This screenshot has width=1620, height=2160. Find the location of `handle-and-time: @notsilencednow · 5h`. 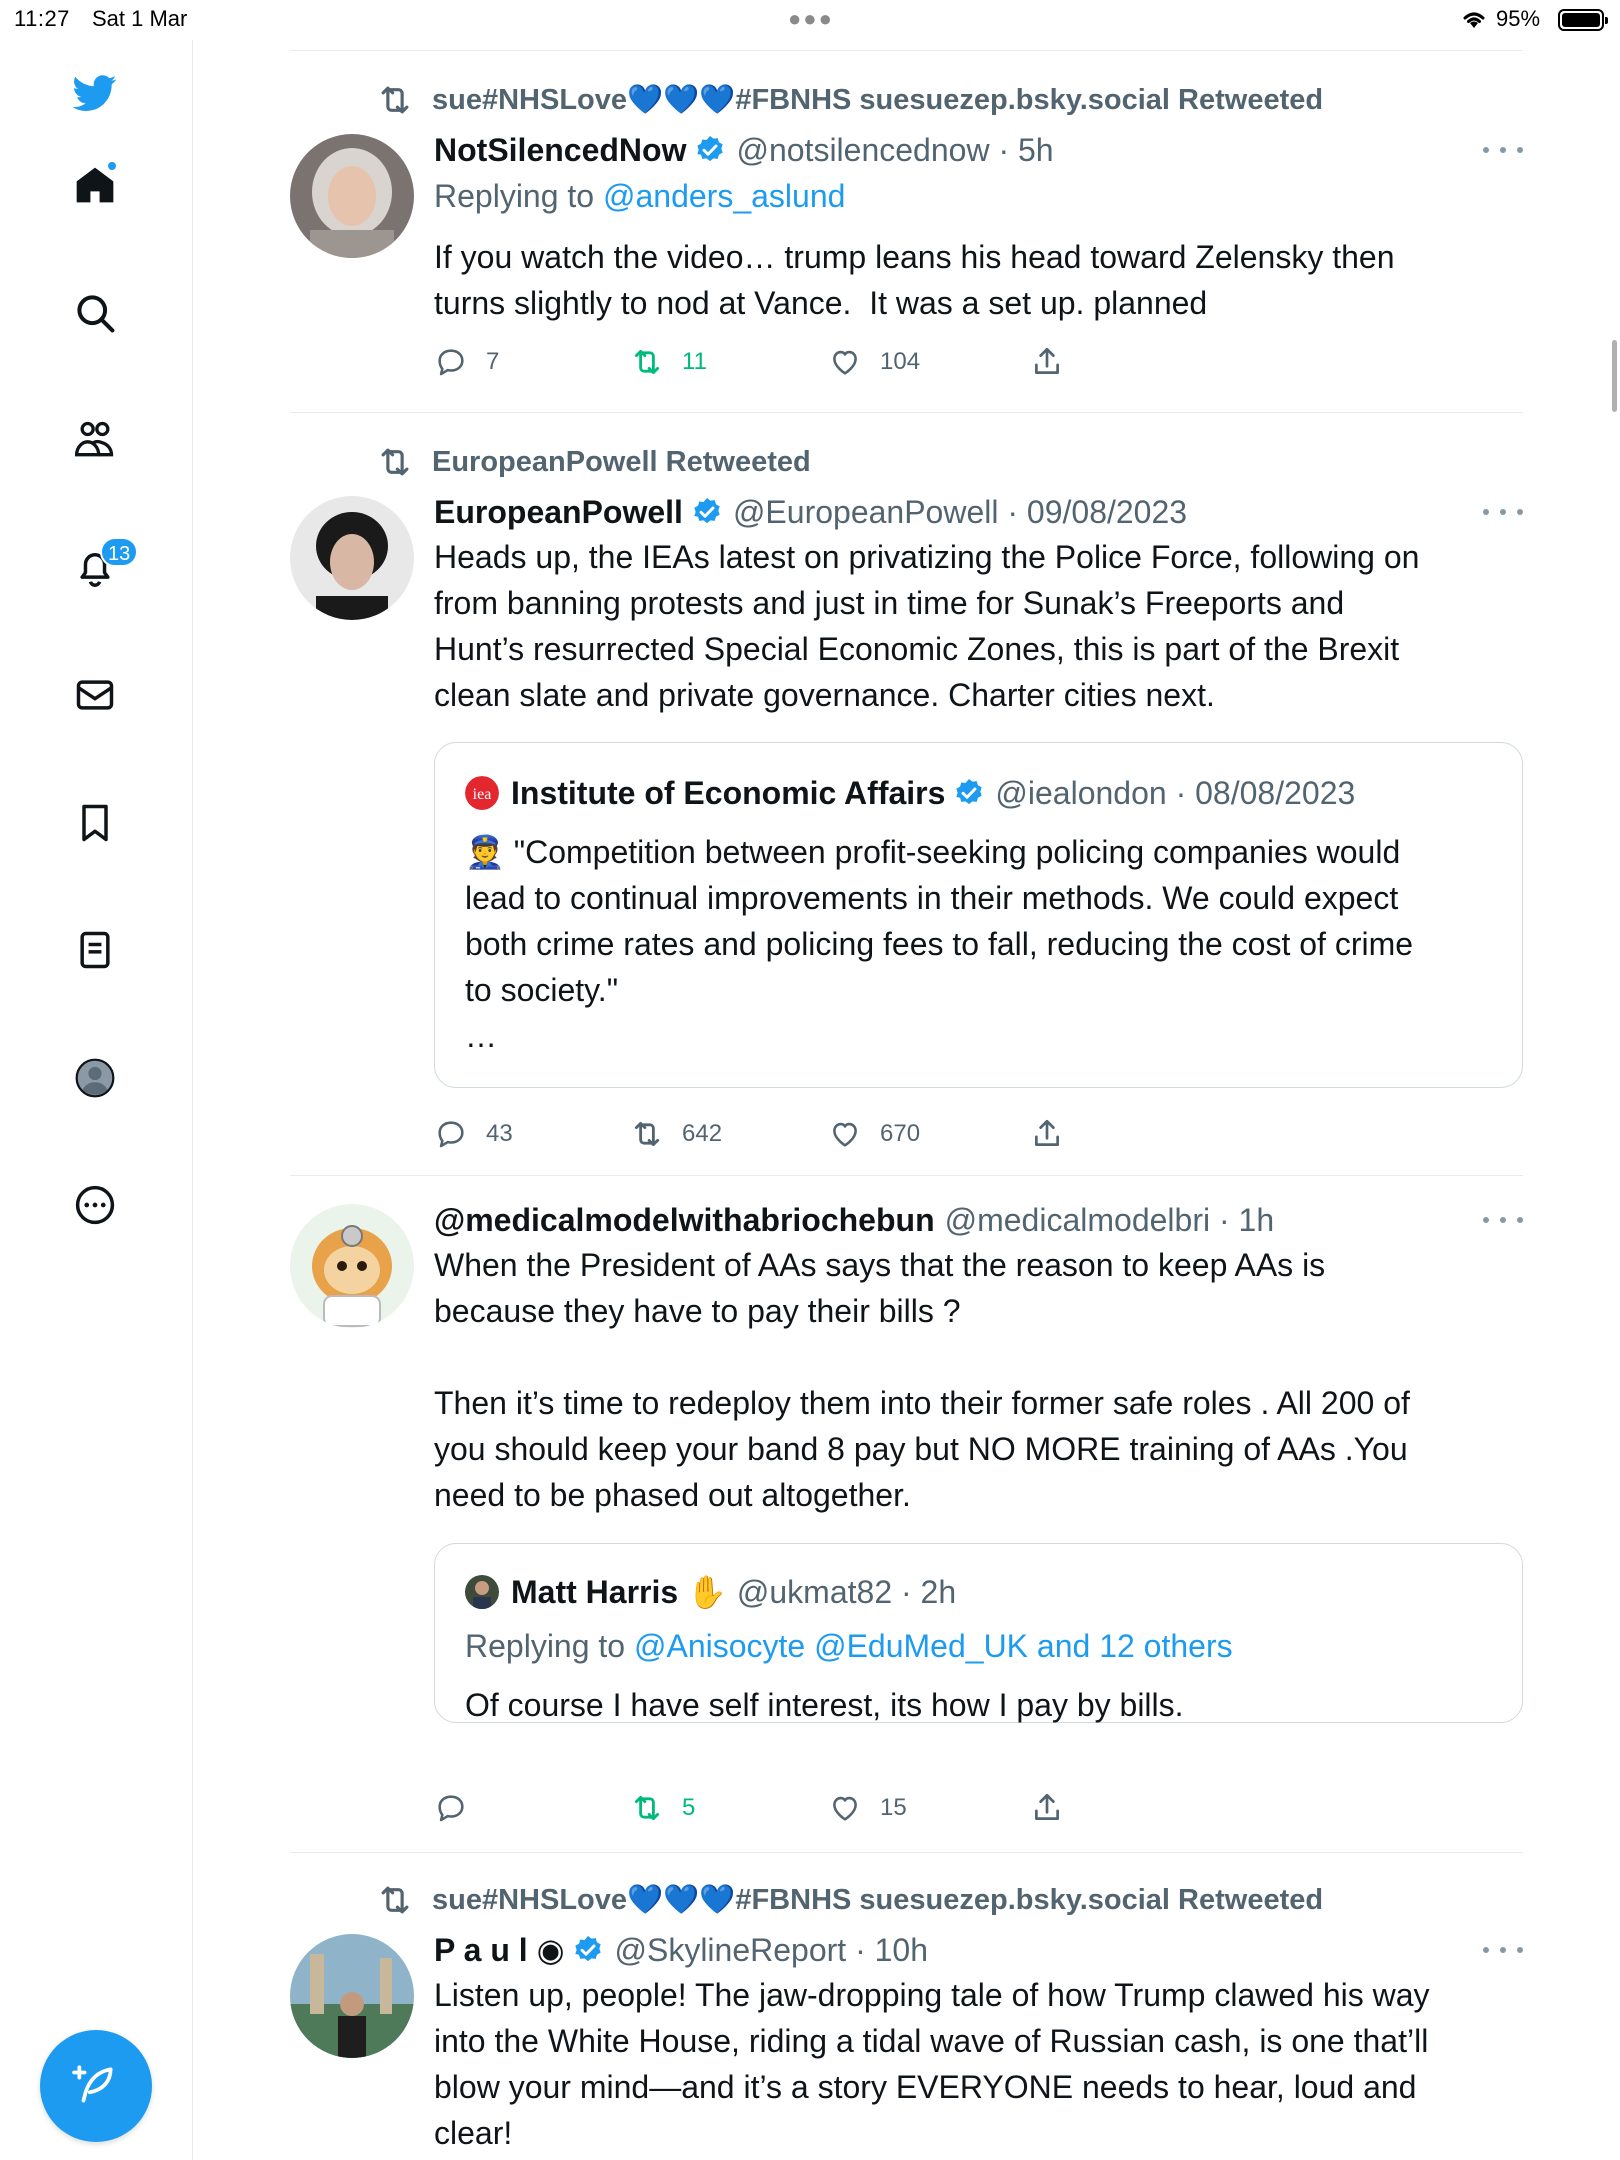

handle-and-time: @notsilencednow · 5h is located at coordinates (895, 149).